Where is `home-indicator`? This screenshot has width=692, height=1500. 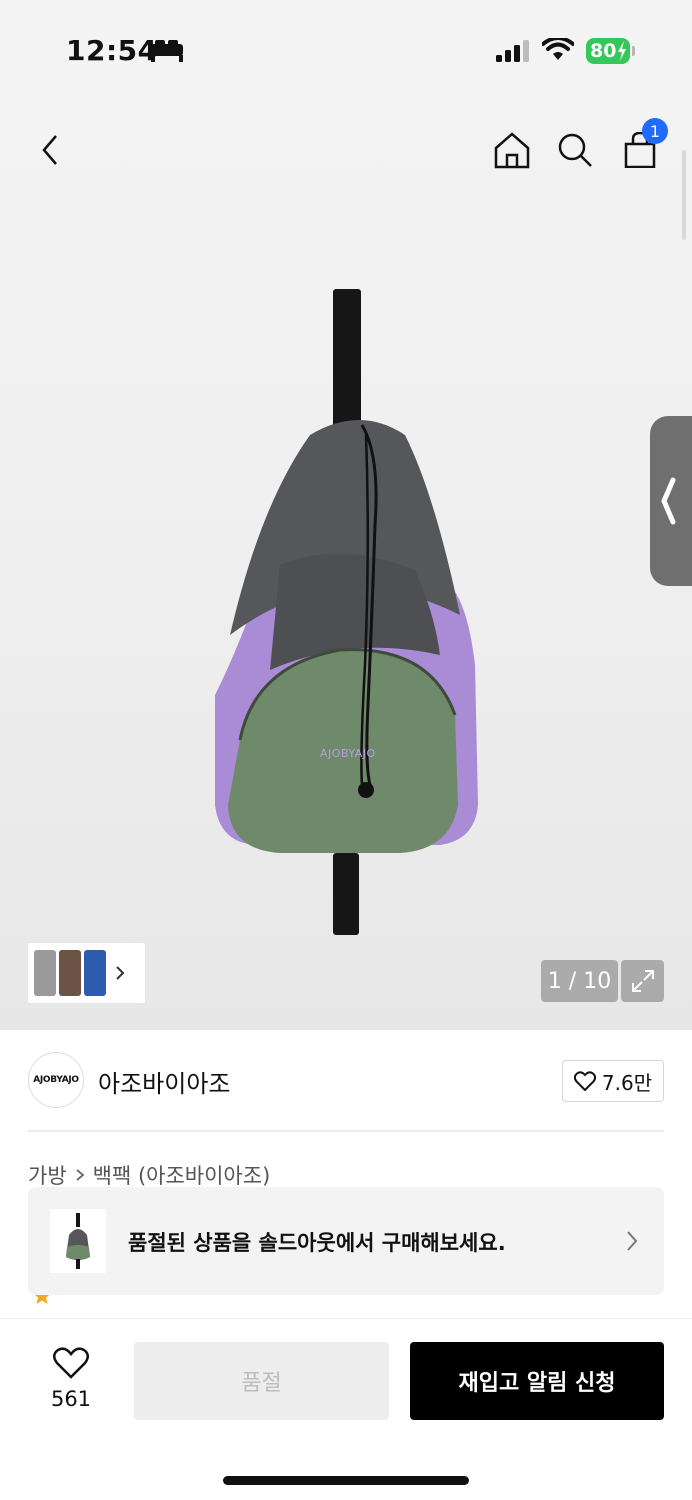
home-indicator is located at coordinates (346, 1480).